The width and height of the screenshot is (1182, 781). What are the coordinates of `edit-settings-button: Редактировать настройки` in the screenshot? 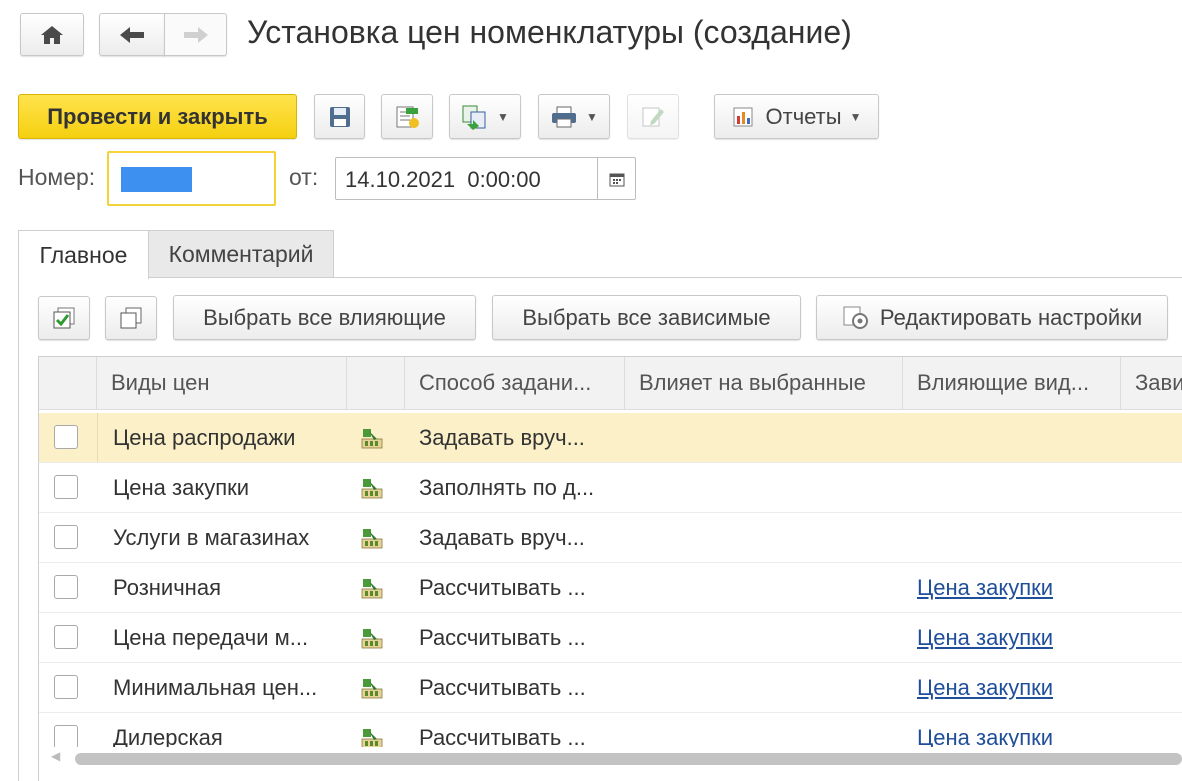 It's located at (992, 317).